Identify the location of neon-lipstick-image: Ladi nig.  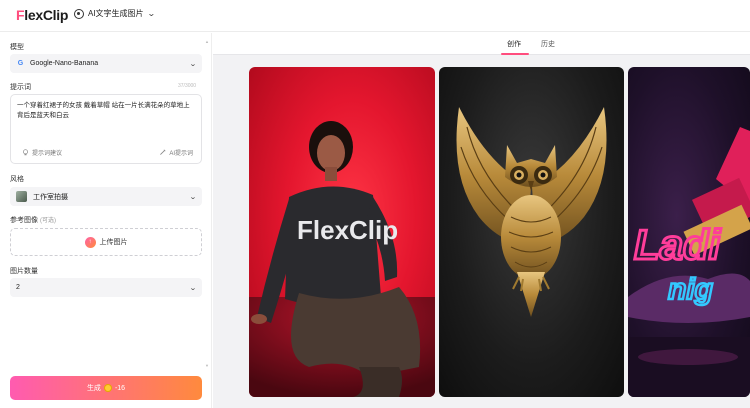
(689, 262).